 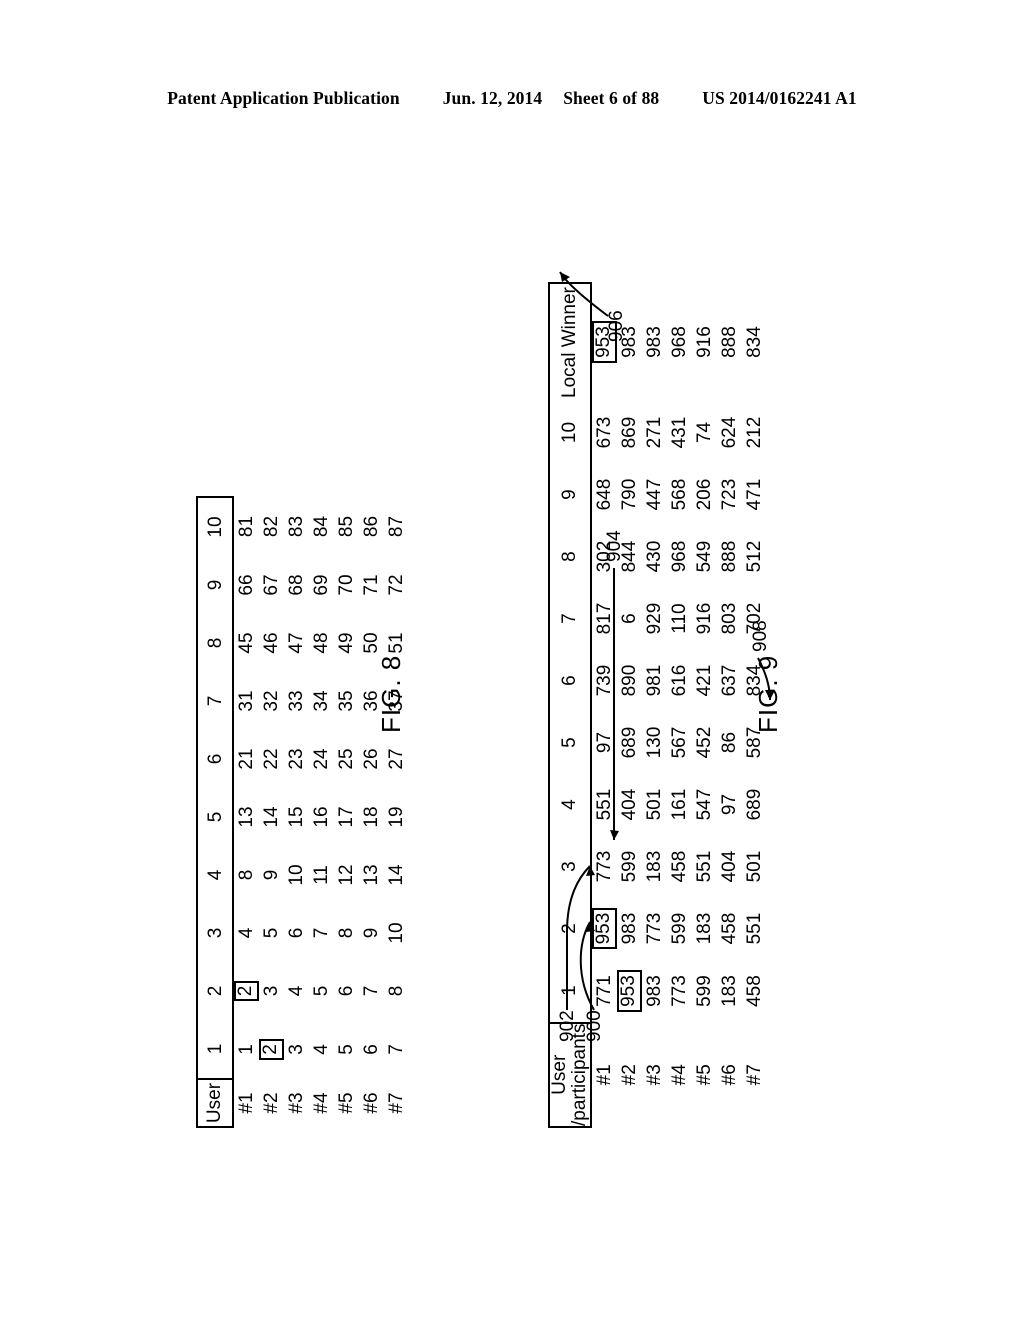 What do you see at coordinates (346, 1103) in the screenshot?
I see `row-label: #5` at bounding box center [346, 1103].